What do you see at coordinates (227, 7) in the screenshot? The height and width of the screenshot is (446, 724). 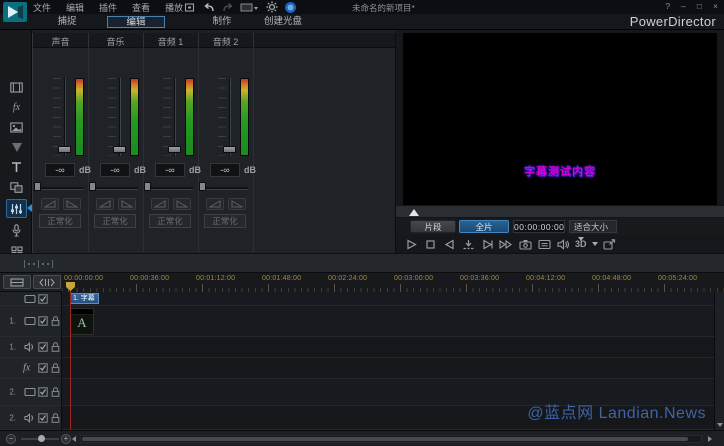 I see `redo-icon` at bounding box center [227, 7].